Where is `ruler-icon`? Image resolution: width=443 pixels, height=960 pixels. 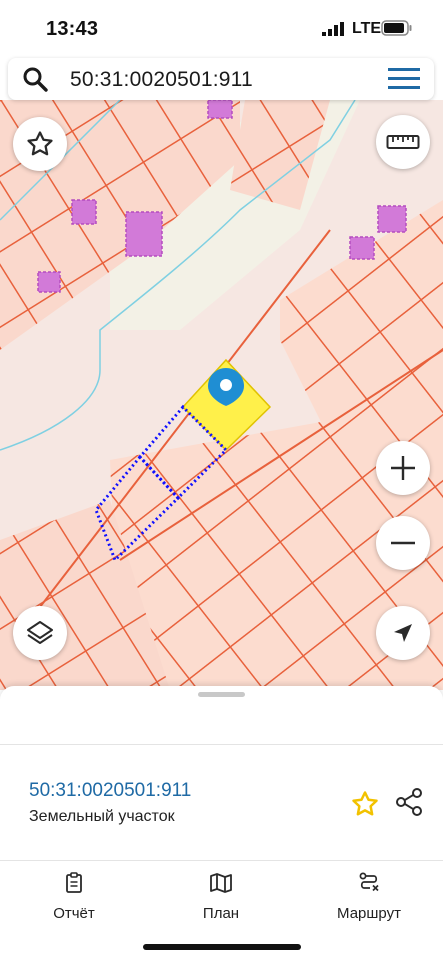
ruler-icon is located at coordinates (403, 142).